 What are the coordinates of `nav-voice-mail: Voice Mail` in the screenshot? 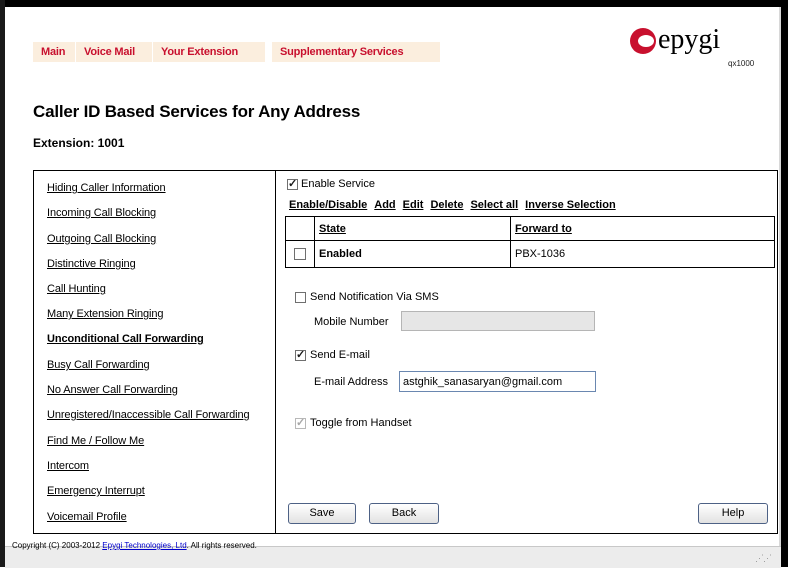 It's located at (114, 52).